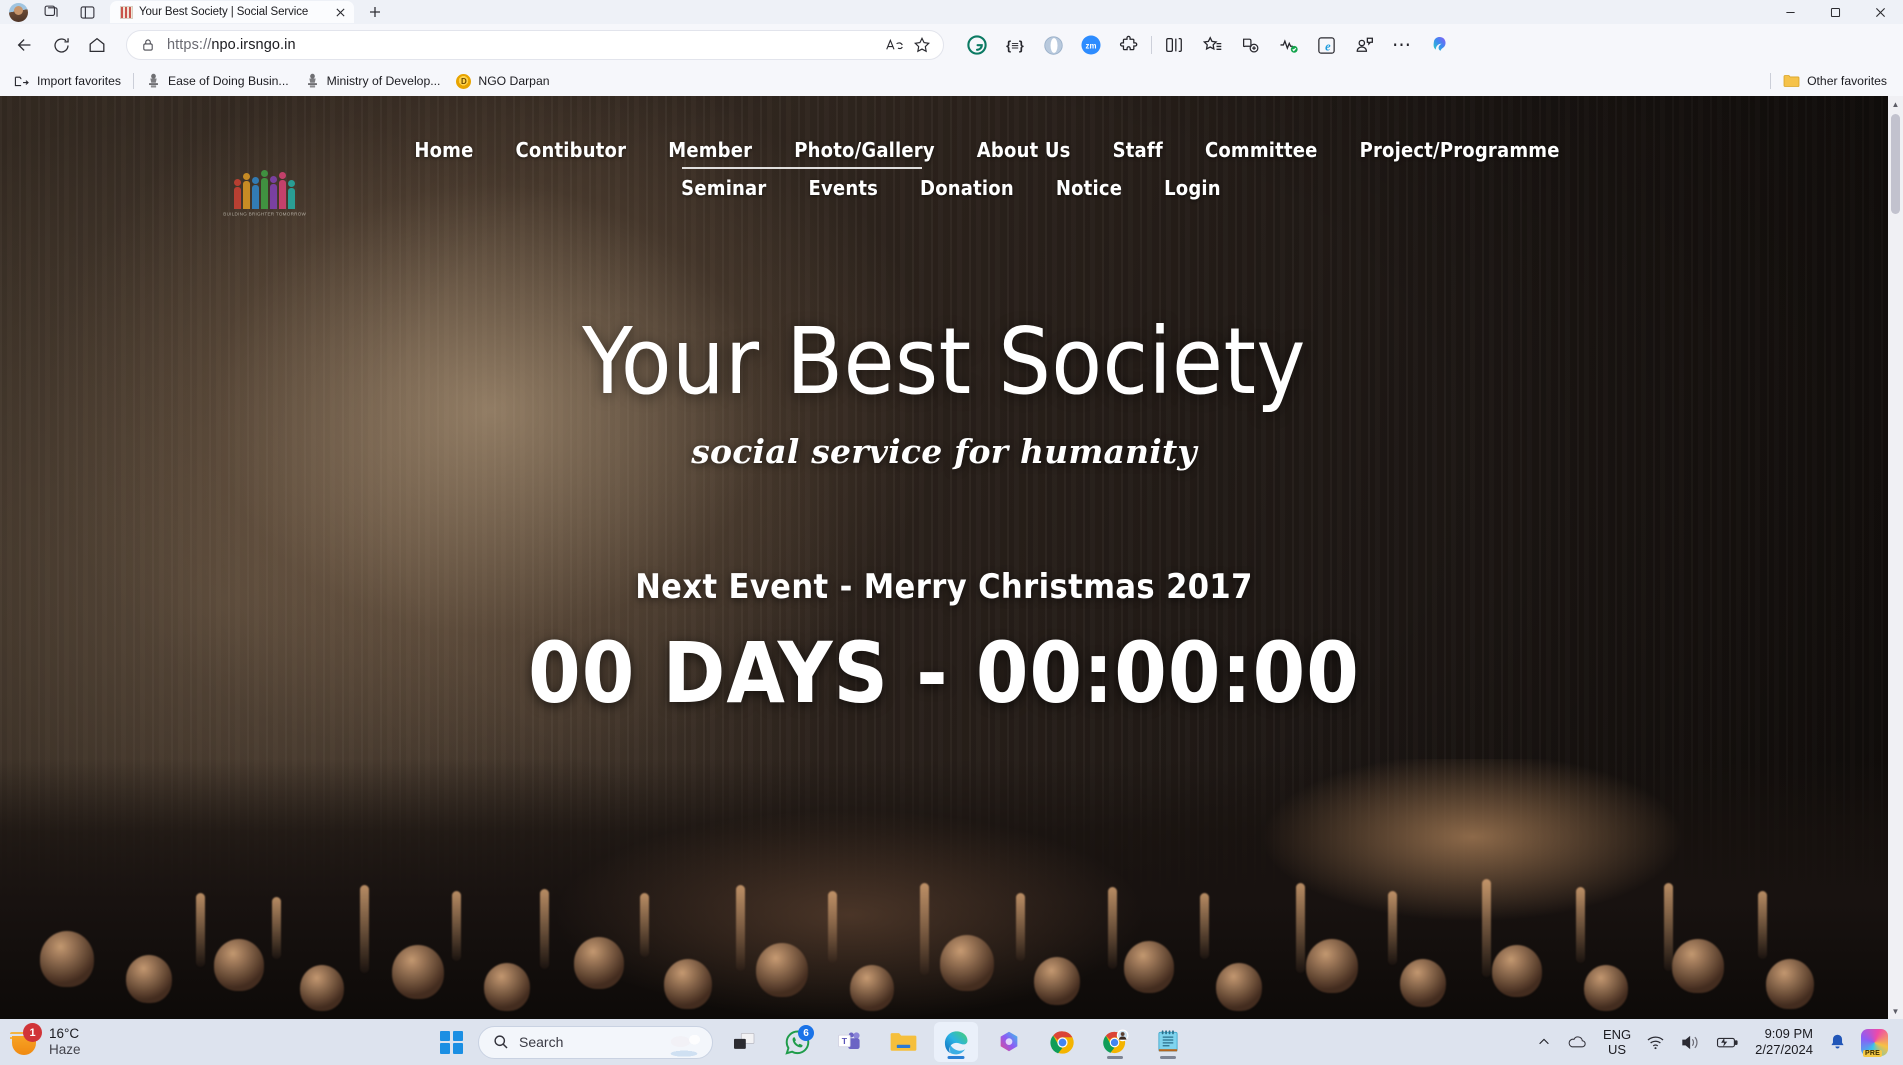 Image resolution: width=1903 pixels, height=1065 pixels. I want to click on json-formatter-label: {≡}, so click(1015, 45).